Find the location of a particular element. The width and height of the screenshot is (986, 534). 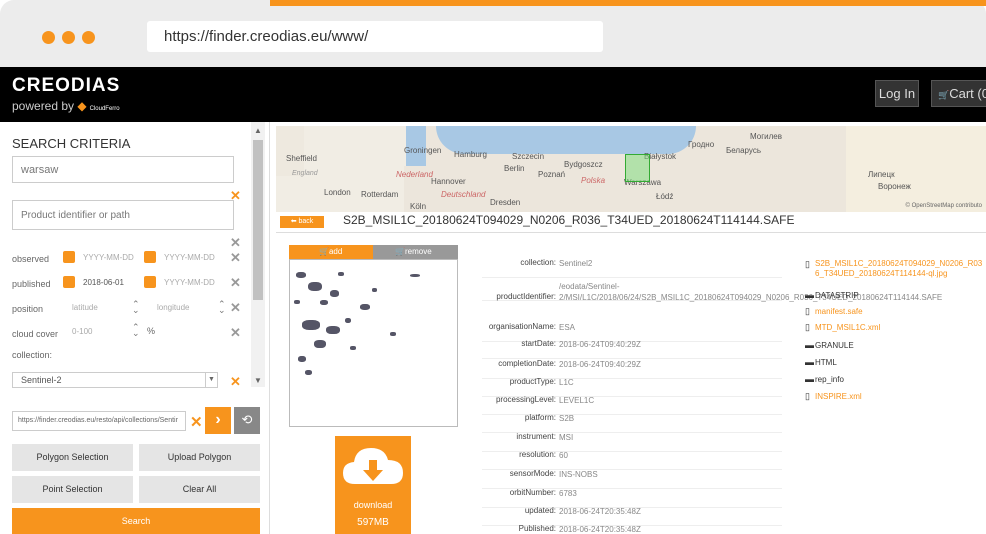

map-label: Poznań is located at coordinates (552, 174).